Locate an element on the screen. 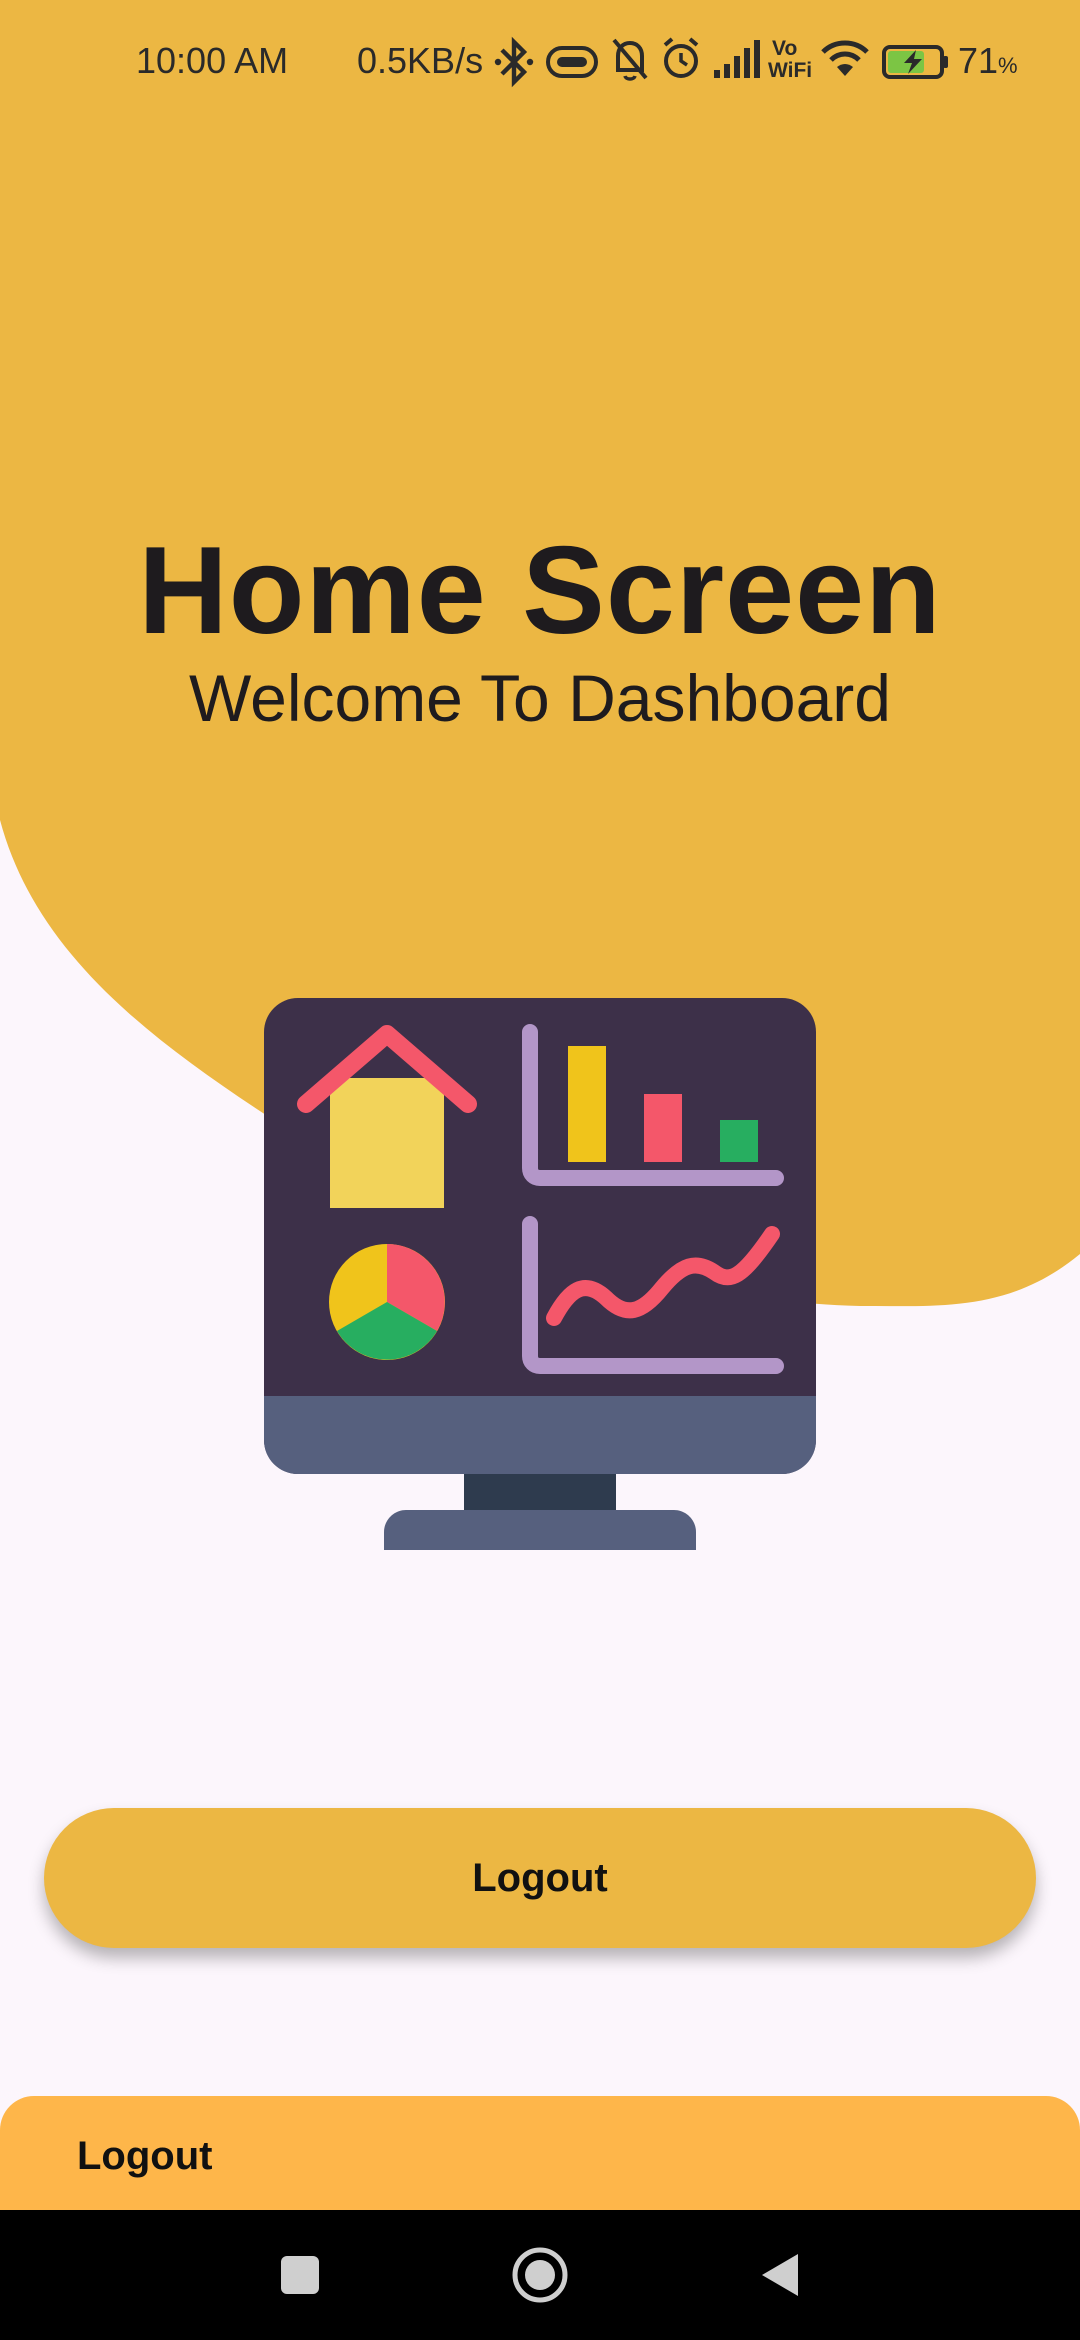  bottom-sheet-logout-label: Logout is located at coordinates (145, 2156).